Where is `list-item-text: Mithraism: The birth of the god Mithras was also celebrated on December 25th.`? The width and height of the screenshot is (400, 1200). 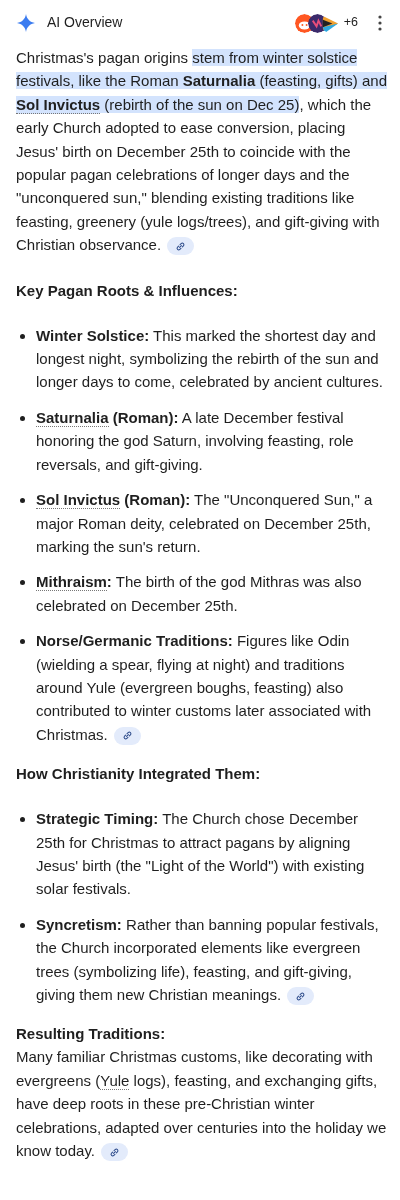 list-item-text: Mithraism: The birth of the god Mithras was also celebrated on December 25th. is located at coordinates (199, 594).